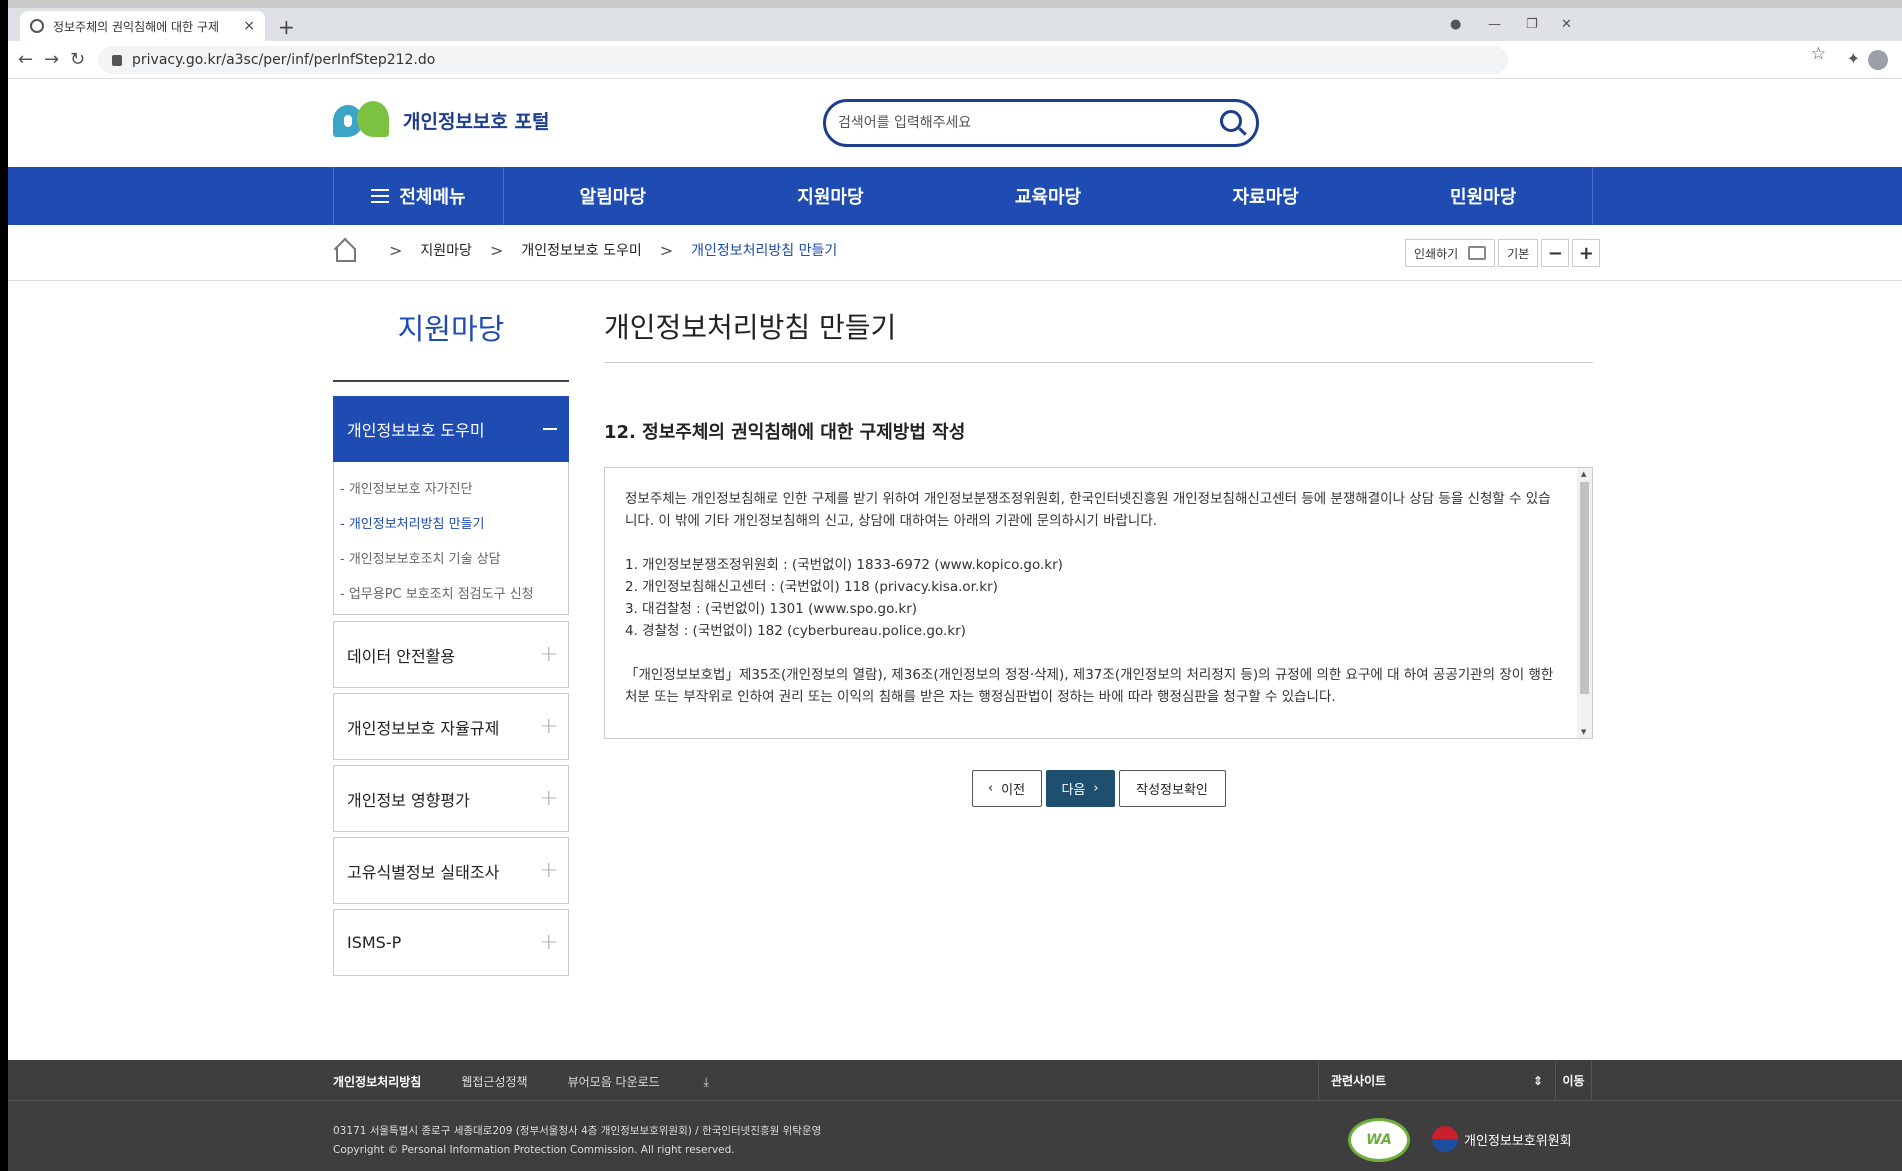 The height and width of the screenshot is (1171, 1902). Describe the element at coordinates (1445, 1139) in the screenshot. I see `taegeuk-icon` at that location.